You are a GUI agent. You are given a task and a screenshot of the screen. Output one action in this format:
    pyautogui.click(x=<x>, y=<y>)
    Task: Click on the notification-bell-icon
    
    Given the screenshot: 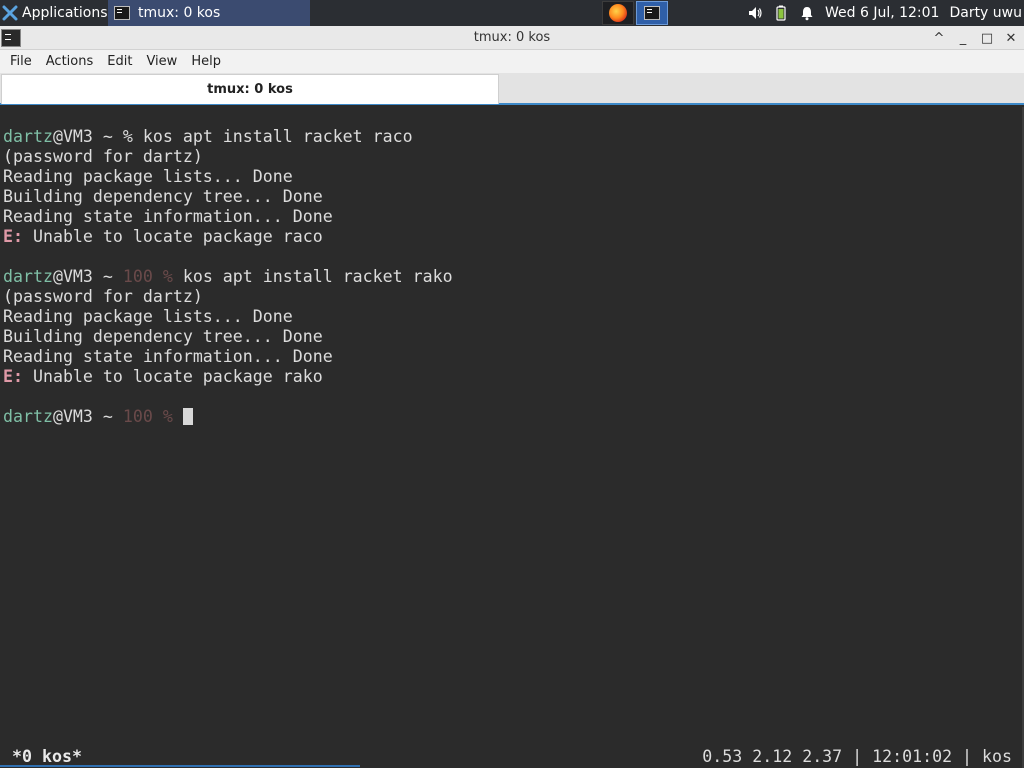 What is the action you would take?
    pyautogui.click(x=807, y=13)
    